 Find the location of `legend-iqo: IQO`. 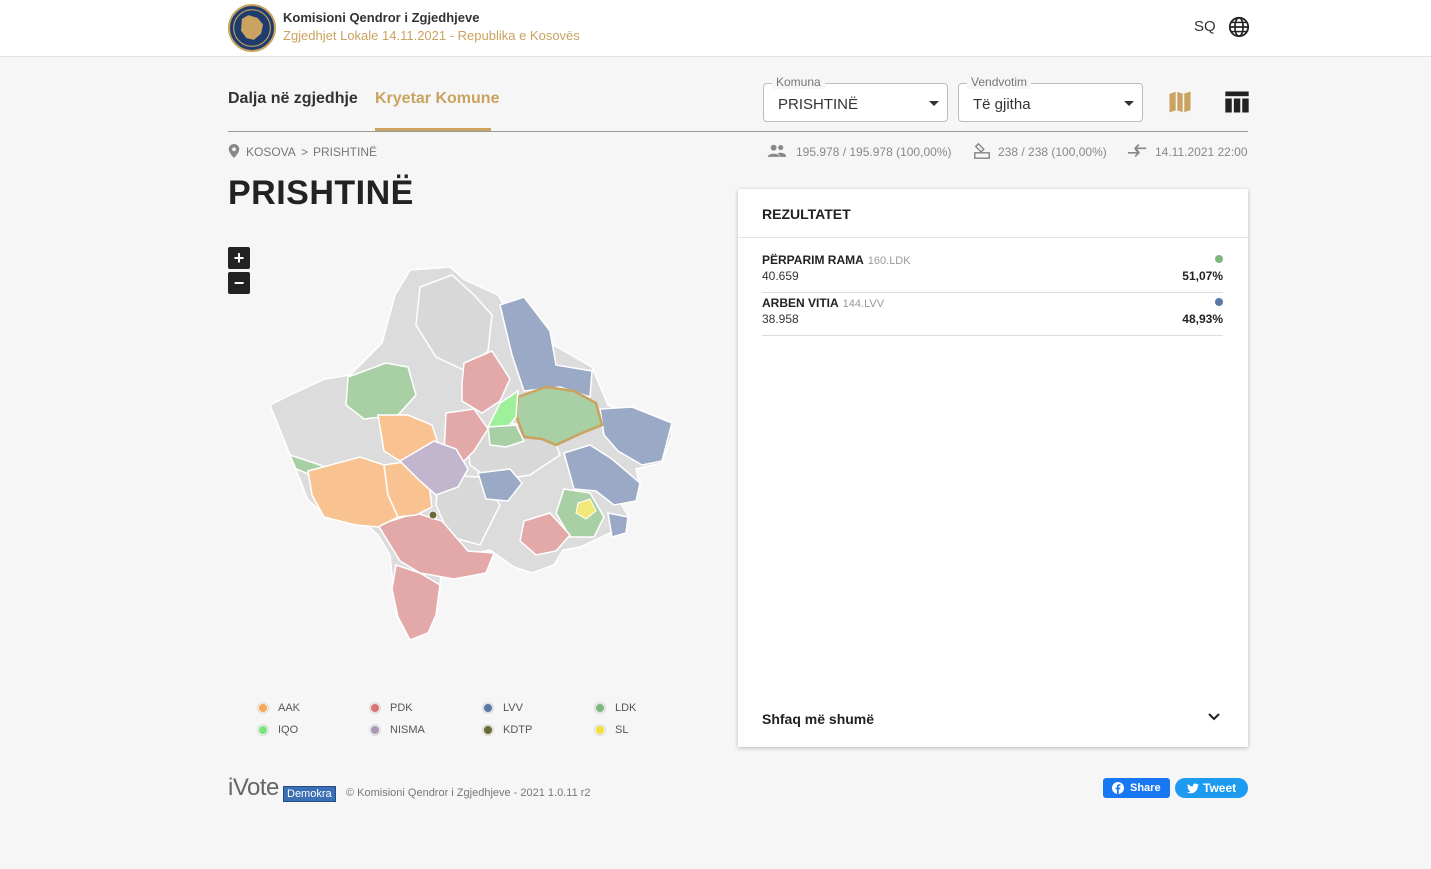

legend-iqo: IQO is located at coordinates (278, 730).